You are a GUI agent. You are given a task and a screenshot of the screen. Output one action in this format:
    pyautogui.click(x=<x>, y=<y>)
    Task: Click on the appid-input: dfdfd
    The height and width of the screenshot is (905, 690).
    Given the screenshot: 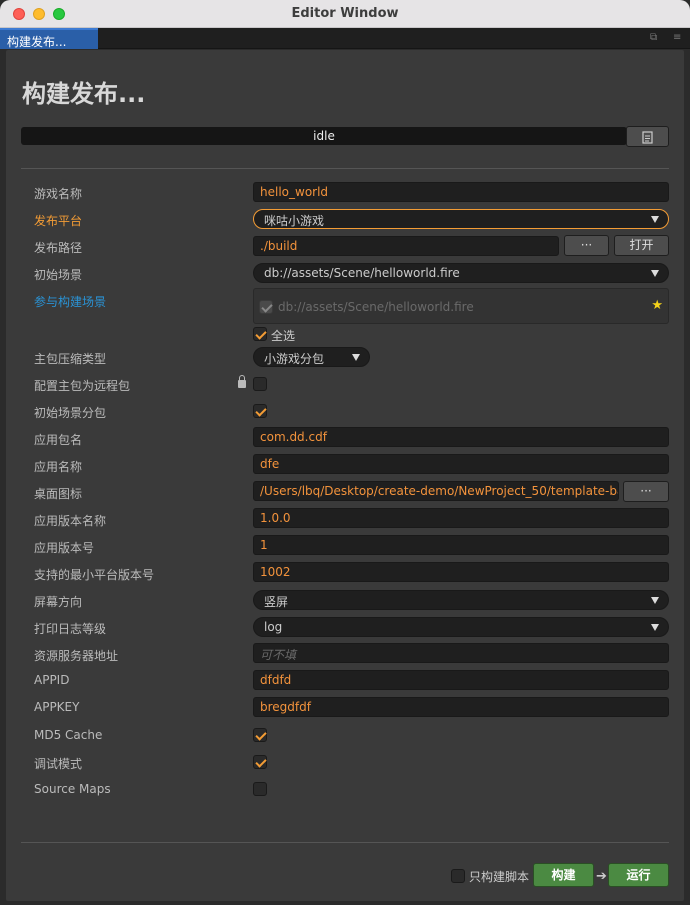 What is the action you would take?
    pyautogui.click(x=461, y=680)
    